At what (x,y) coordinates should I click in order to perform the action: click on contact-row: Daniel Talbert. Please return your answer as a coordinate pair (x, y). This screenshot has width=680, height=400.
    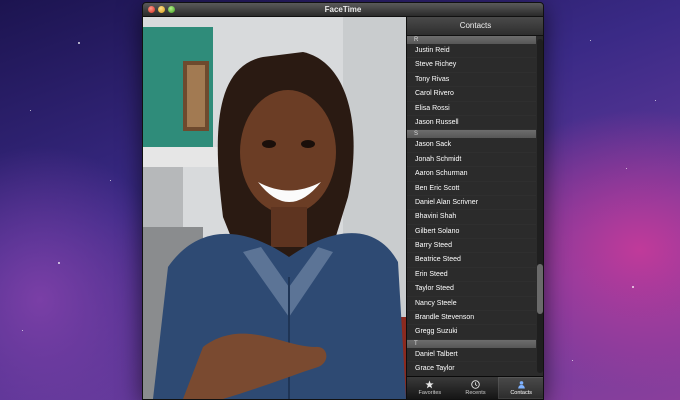
    Looking at the image, I should click on (471, 355).